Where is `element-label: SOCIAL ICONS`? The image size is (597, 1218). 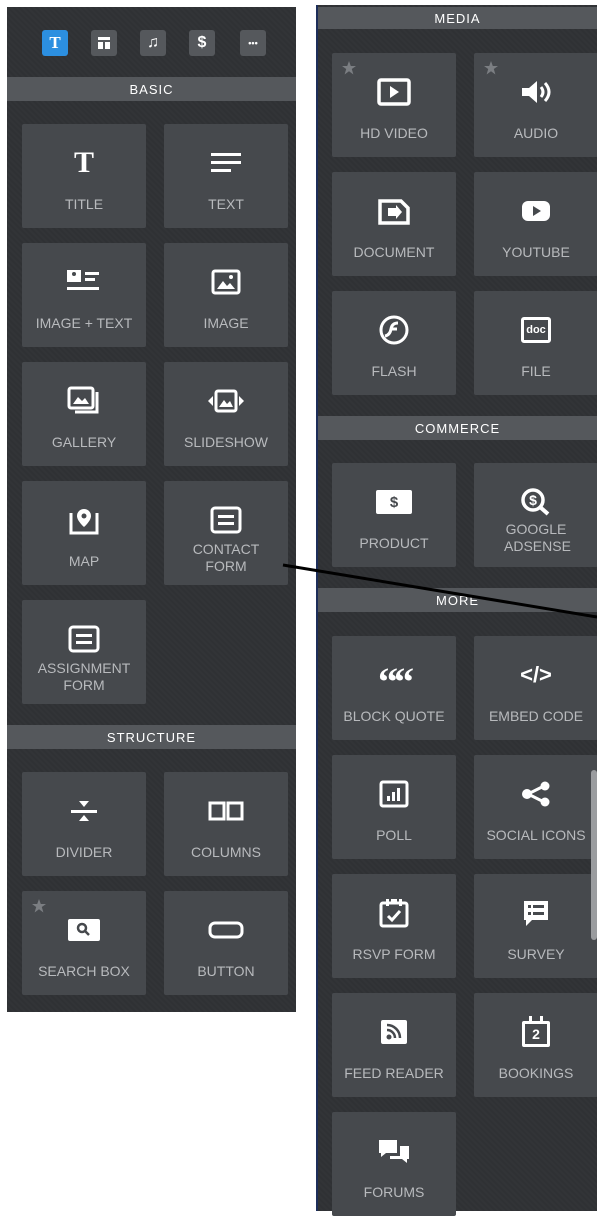
element-label: SOCIAL ICONS is located at coordinates (536, 835).